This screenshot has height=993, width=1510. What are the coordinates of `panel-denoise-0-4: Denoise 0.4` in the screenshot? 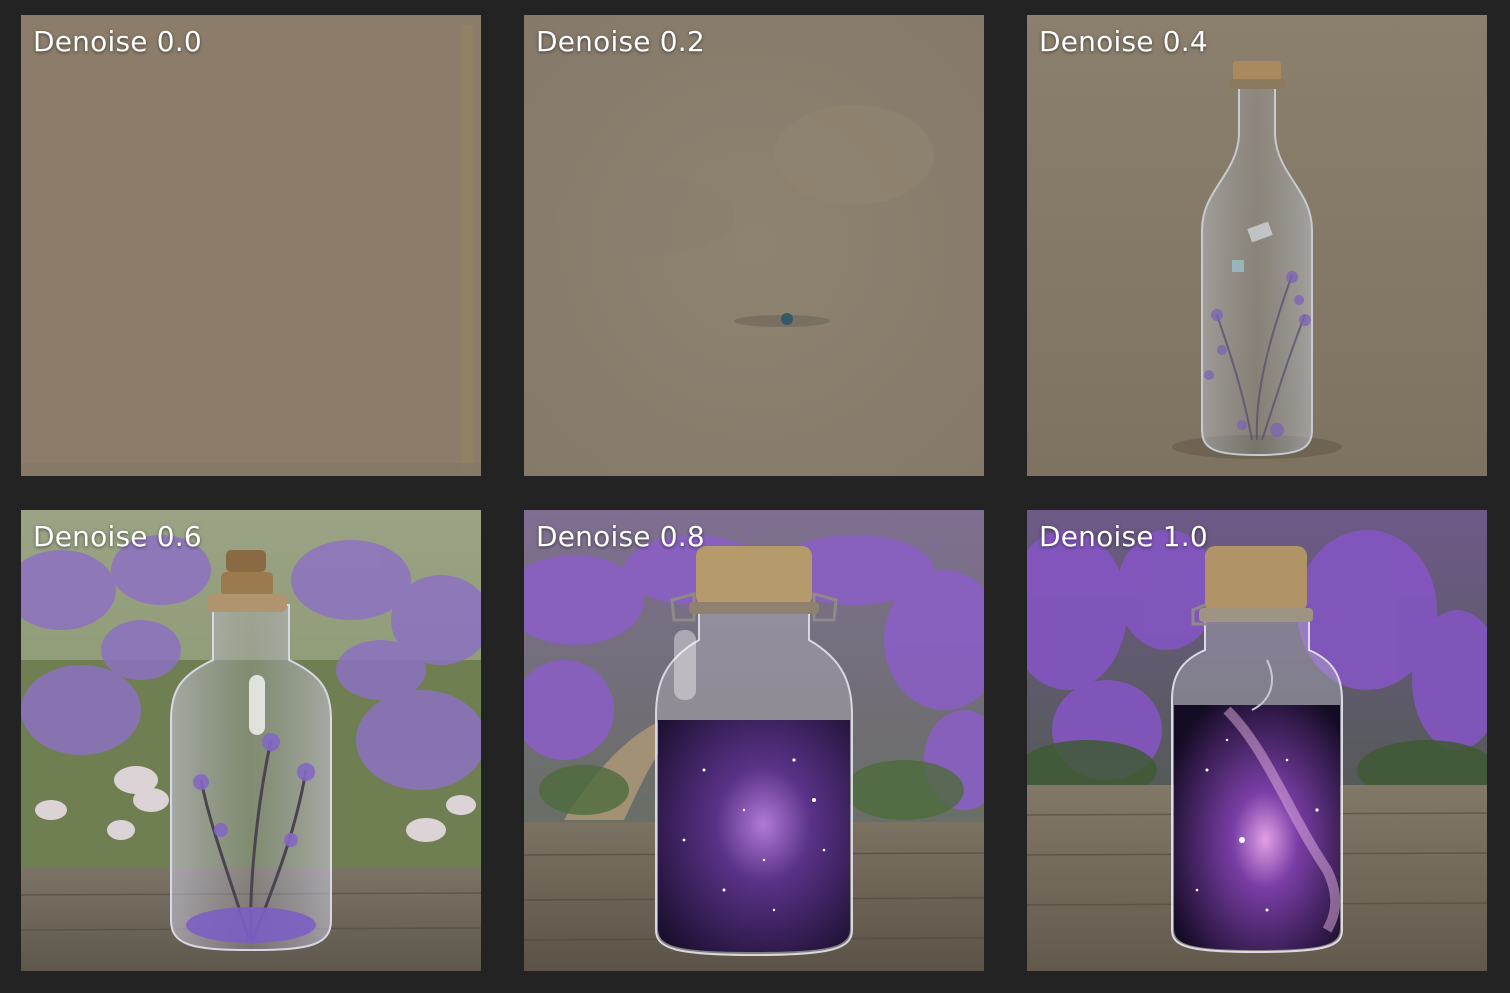 It's located at (1257, 245).